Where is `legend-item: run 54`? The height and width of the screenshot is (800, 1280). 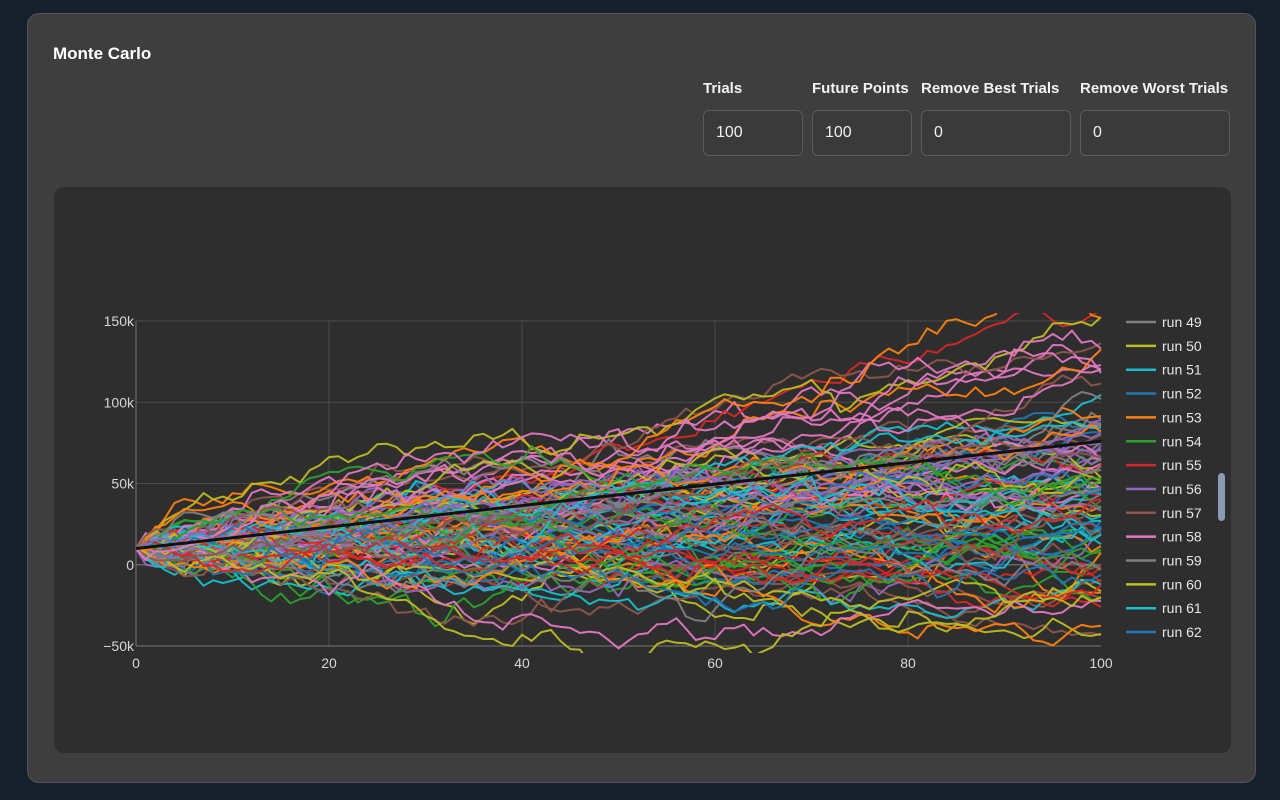
legend-item: run 54 is located at coordinates (1164, 441).